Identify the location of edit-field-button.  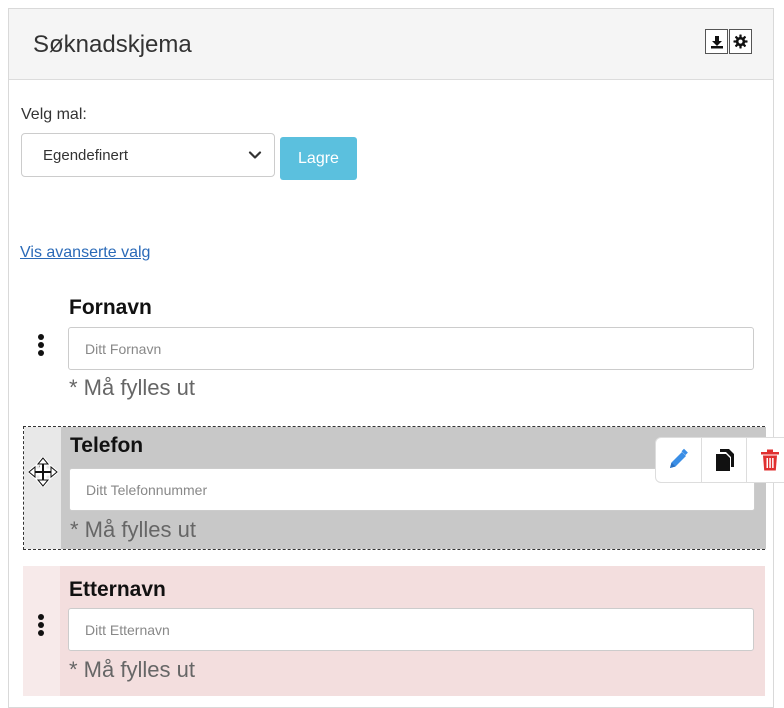
(678, 460).